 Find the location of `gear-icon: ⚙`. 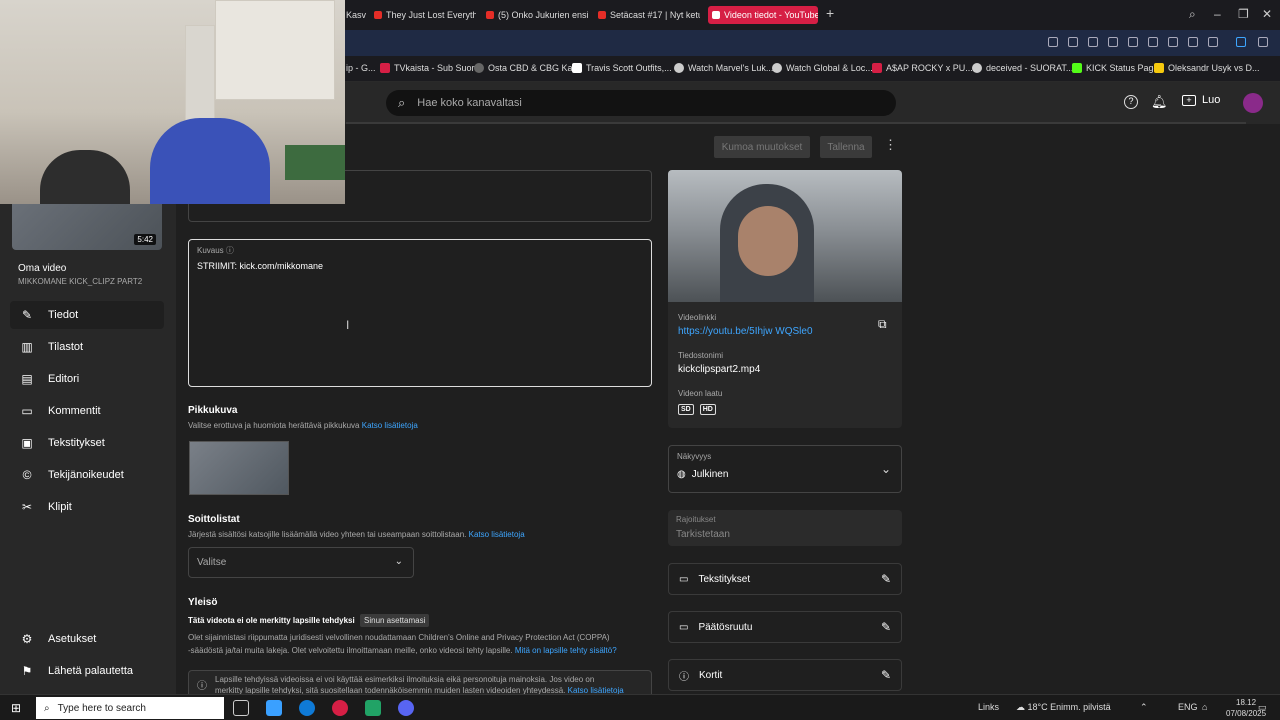

gear-icon: ⚙ is located at coordinates (27, 639).